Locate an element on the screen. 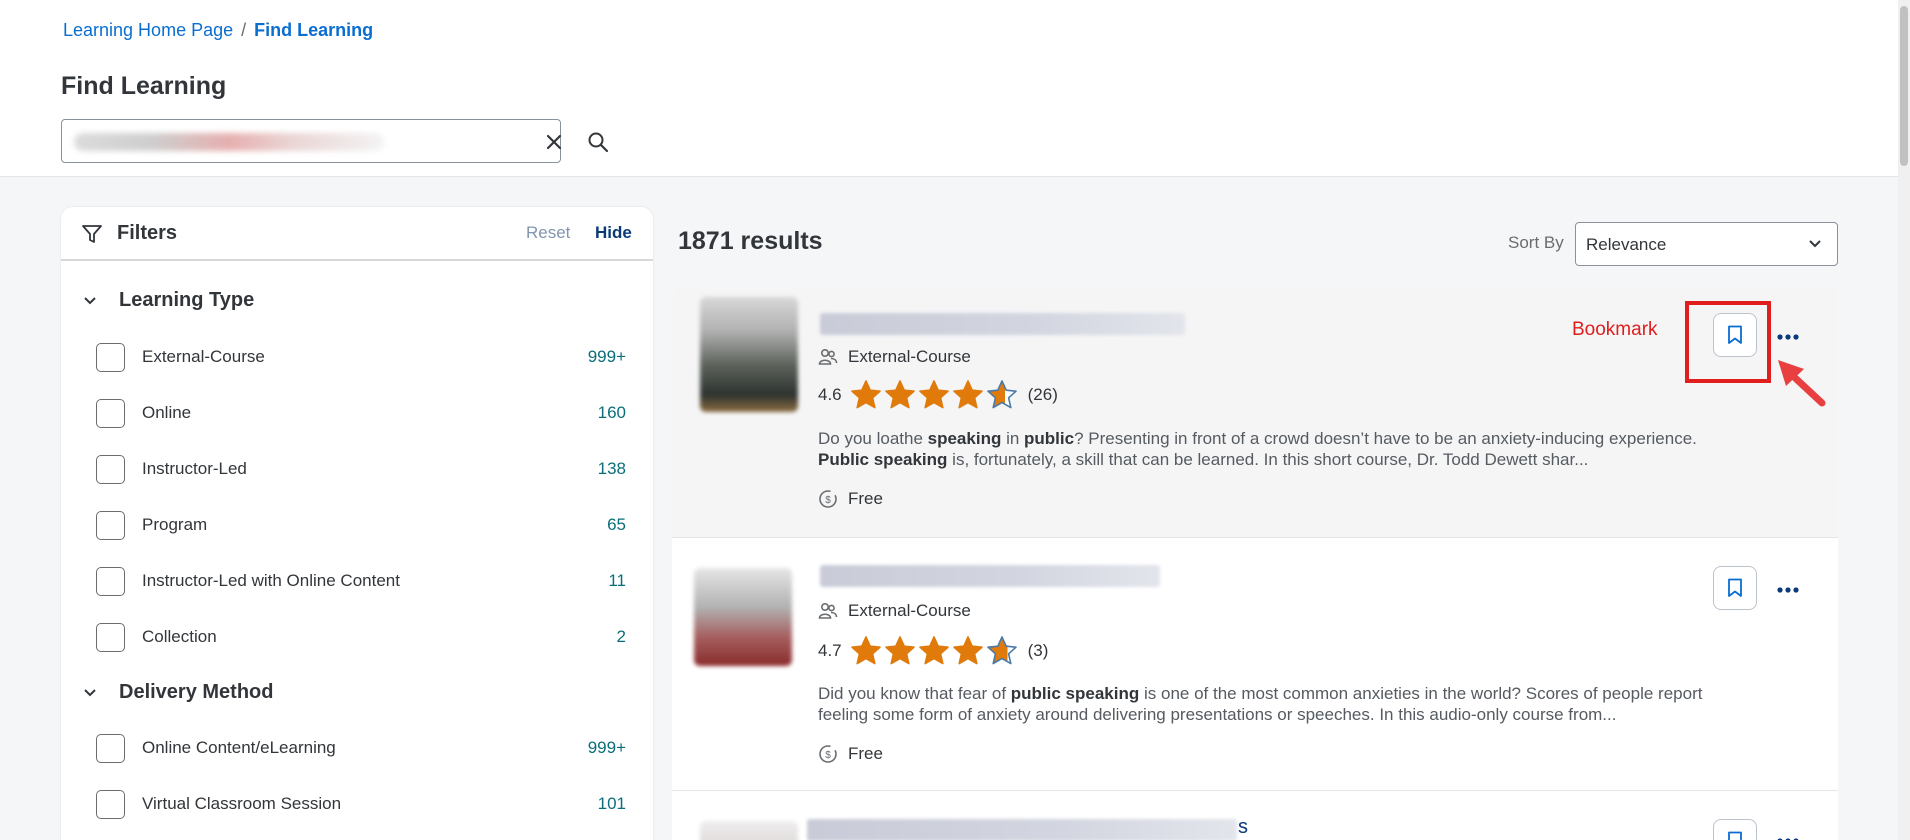 The height and width of the screenshot is (840, 1910). course-rating: 4.7 (3) is located at coordinates (933, 651).